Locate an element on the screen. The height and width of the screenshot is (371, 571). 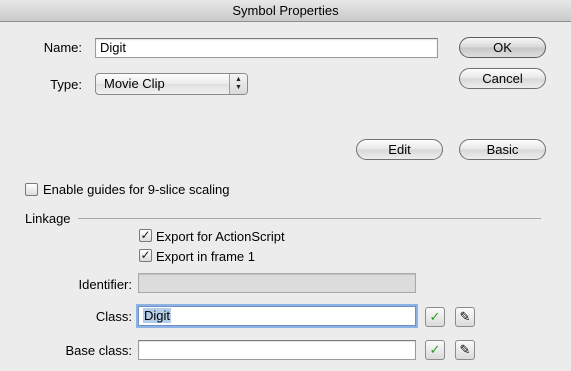
export-frame1-checkbox: ✓ is located at coordinates (145, 255).